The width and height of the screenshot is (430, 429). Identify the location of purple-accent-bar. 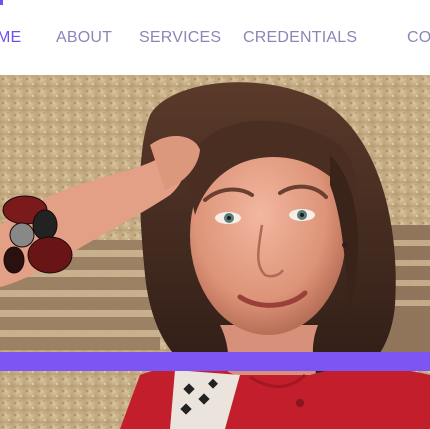
(215, 361).